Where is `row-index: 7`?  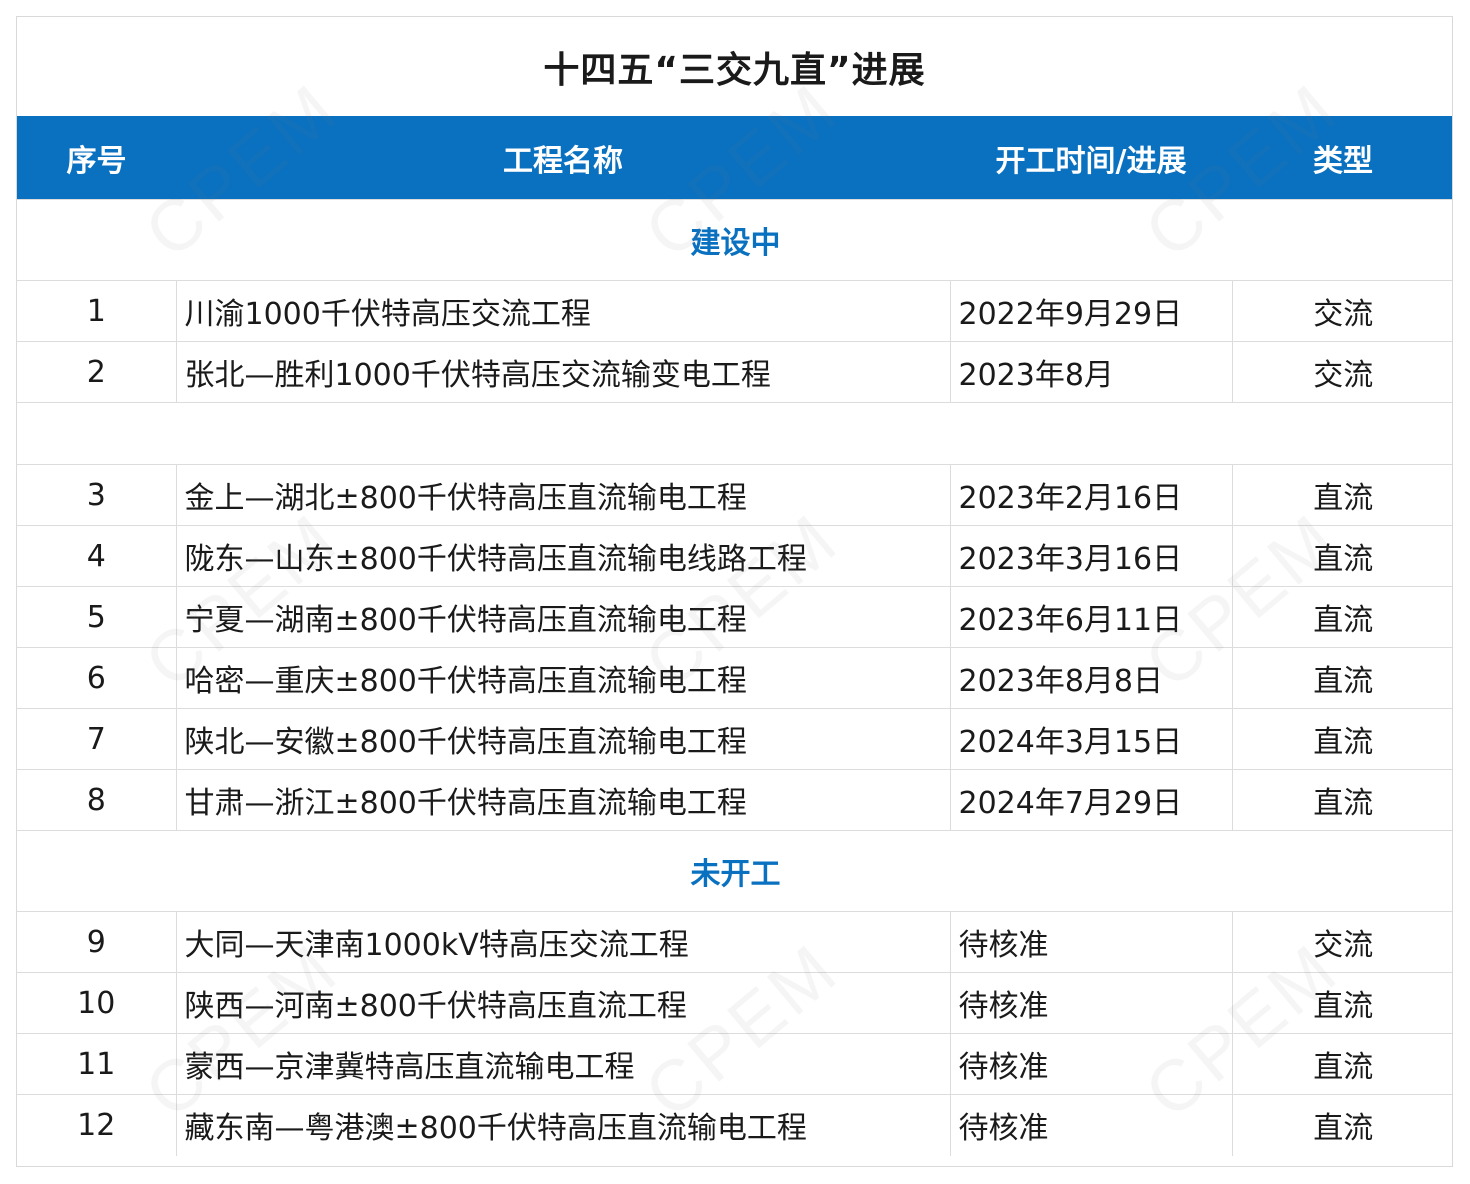
row-index: 7 is located at coordinates (97, 739).